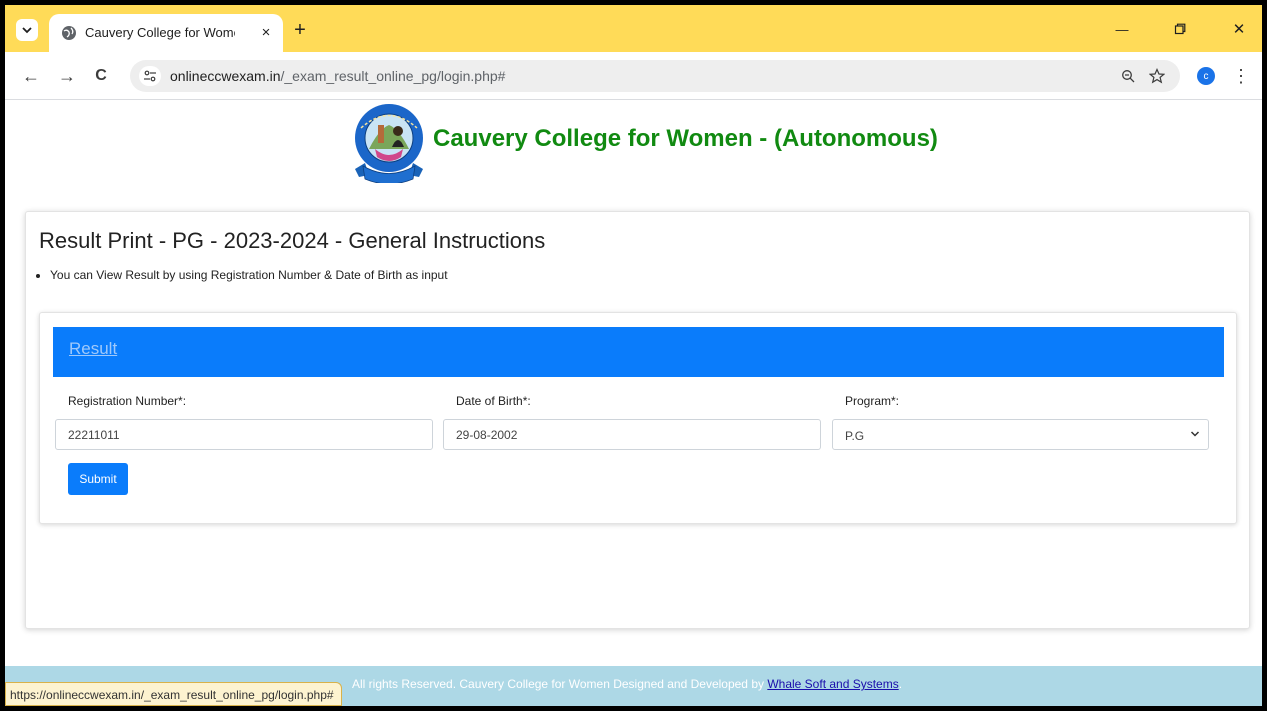 Image resolution: width=1267 pixels, height=711 pixels. I want to click on date-of-birth-input, so click(632, 434).